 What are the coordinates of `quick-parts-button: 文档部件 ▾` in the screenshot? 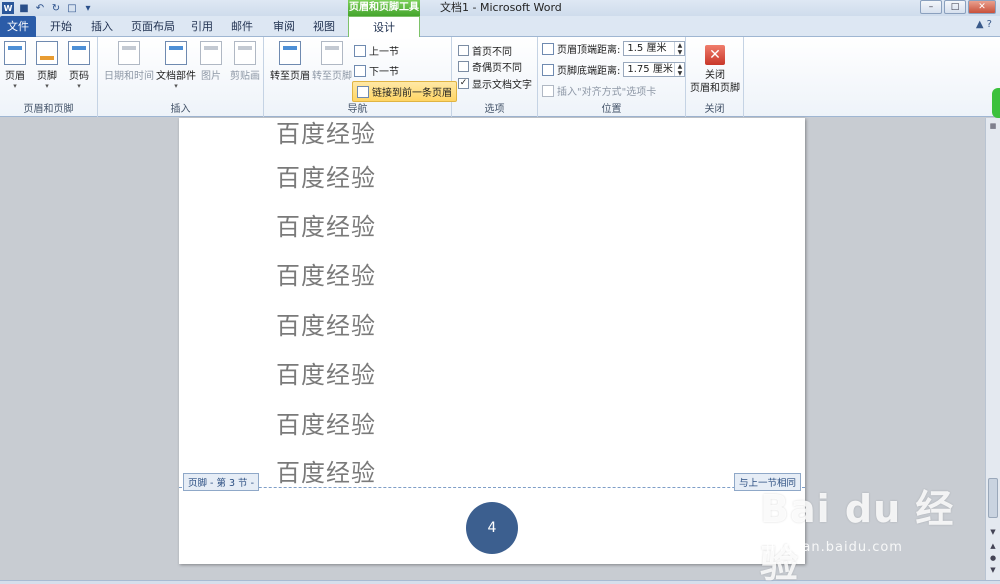 It's located at (176, 65).